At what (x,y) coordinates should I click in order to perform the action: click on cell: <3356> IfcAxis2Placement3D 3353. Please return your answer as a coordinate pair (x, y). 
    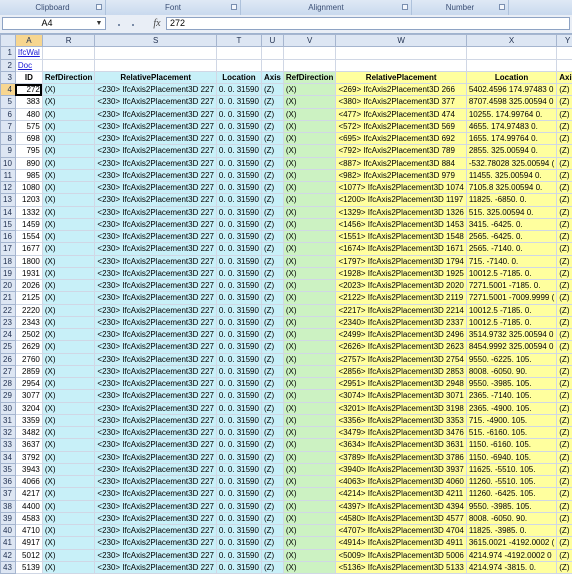
    Looking at the image, I should click on (401, 420).